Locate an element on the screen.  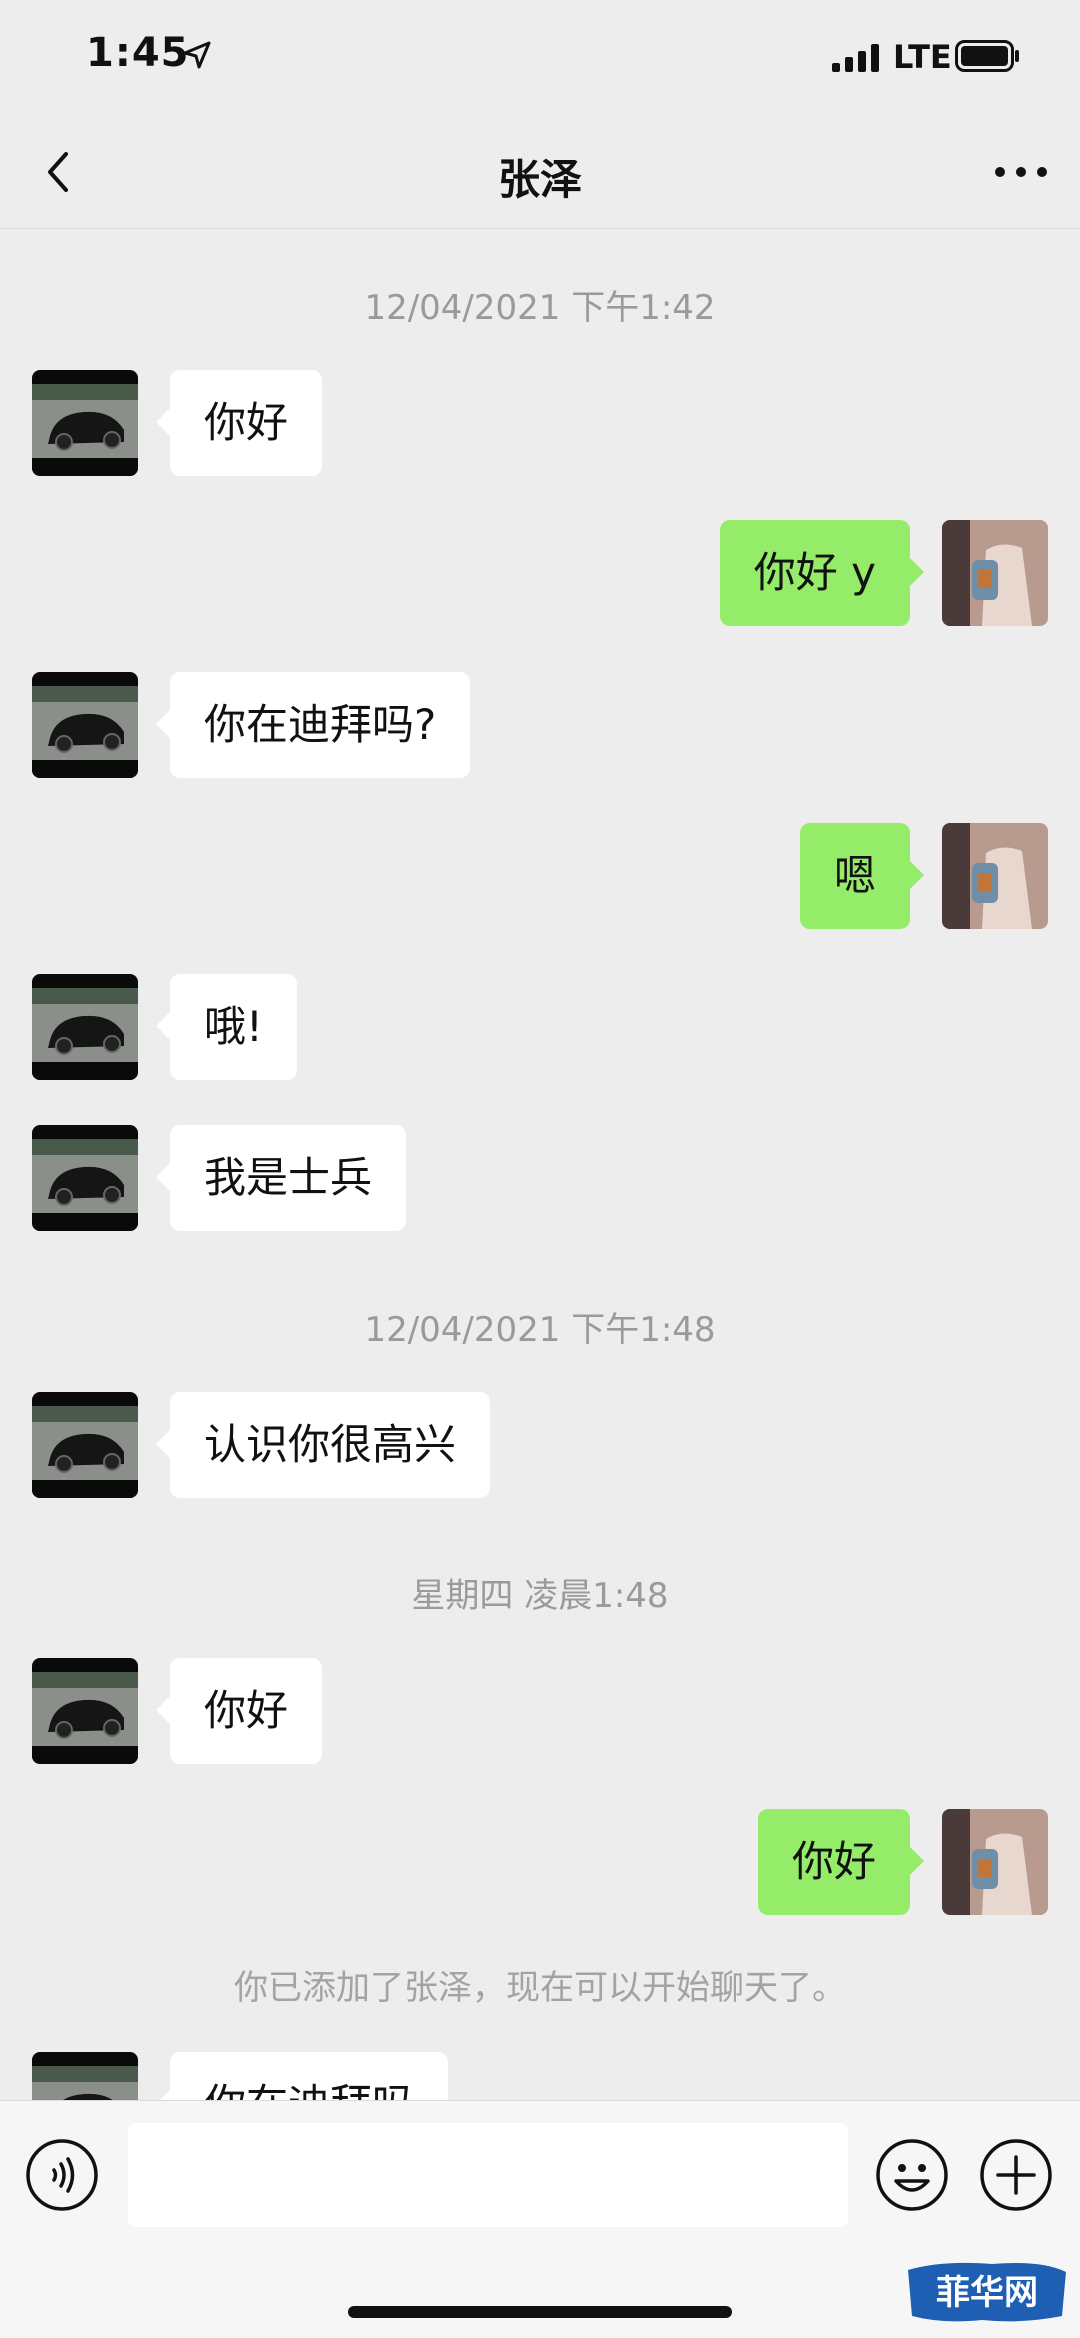
message-input is located at coordinates (488, 2175).